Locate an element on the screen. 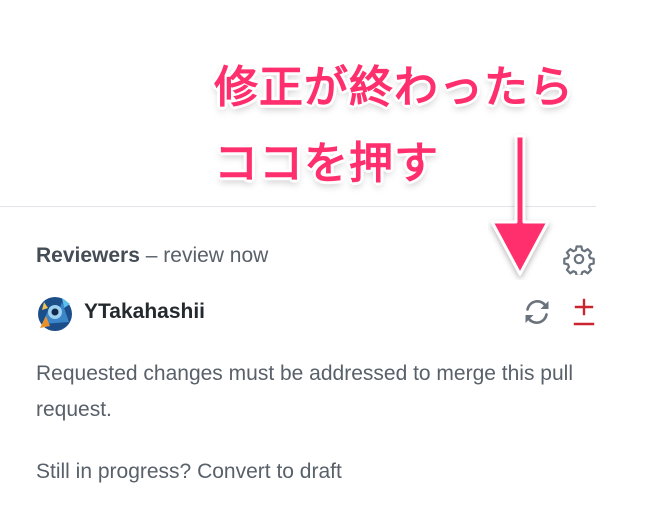  annotation-text-line1: 修正が終わったら is located at coordinates (394, 87).